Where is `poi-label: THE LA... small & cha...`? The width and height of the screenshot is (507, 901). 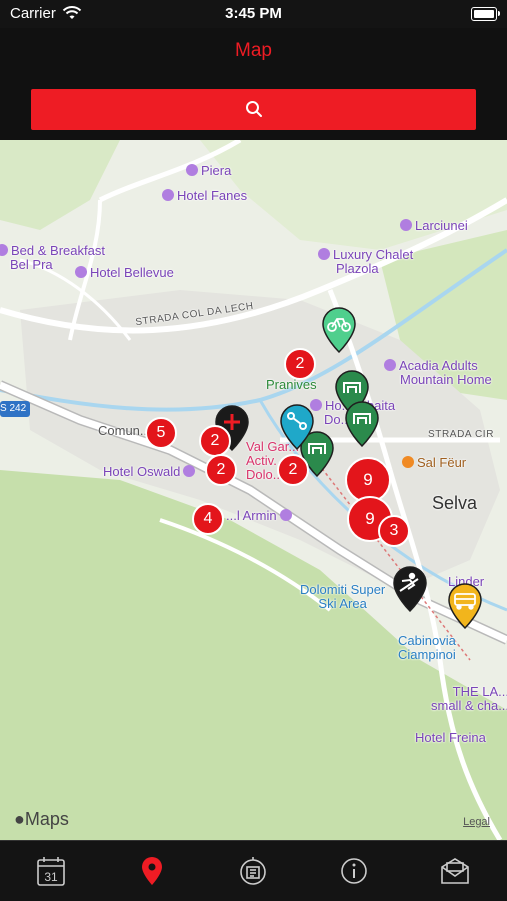 poi-label: THE LA... small & cha... is located at coordinates (469, 699).